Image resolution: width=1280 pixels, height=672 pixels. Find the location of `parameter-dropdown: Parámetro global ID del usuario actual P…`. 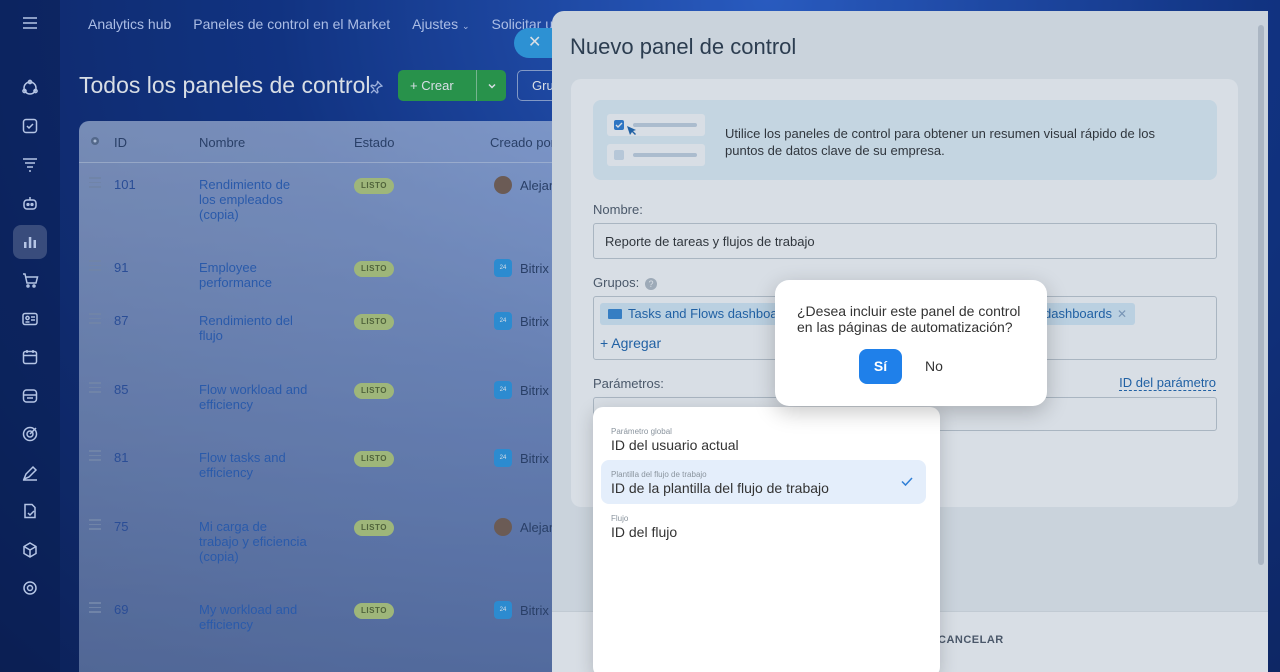

parameter-dropdown: Parámetro global ID del usuario actual P… is located at coordinates (766, 539).